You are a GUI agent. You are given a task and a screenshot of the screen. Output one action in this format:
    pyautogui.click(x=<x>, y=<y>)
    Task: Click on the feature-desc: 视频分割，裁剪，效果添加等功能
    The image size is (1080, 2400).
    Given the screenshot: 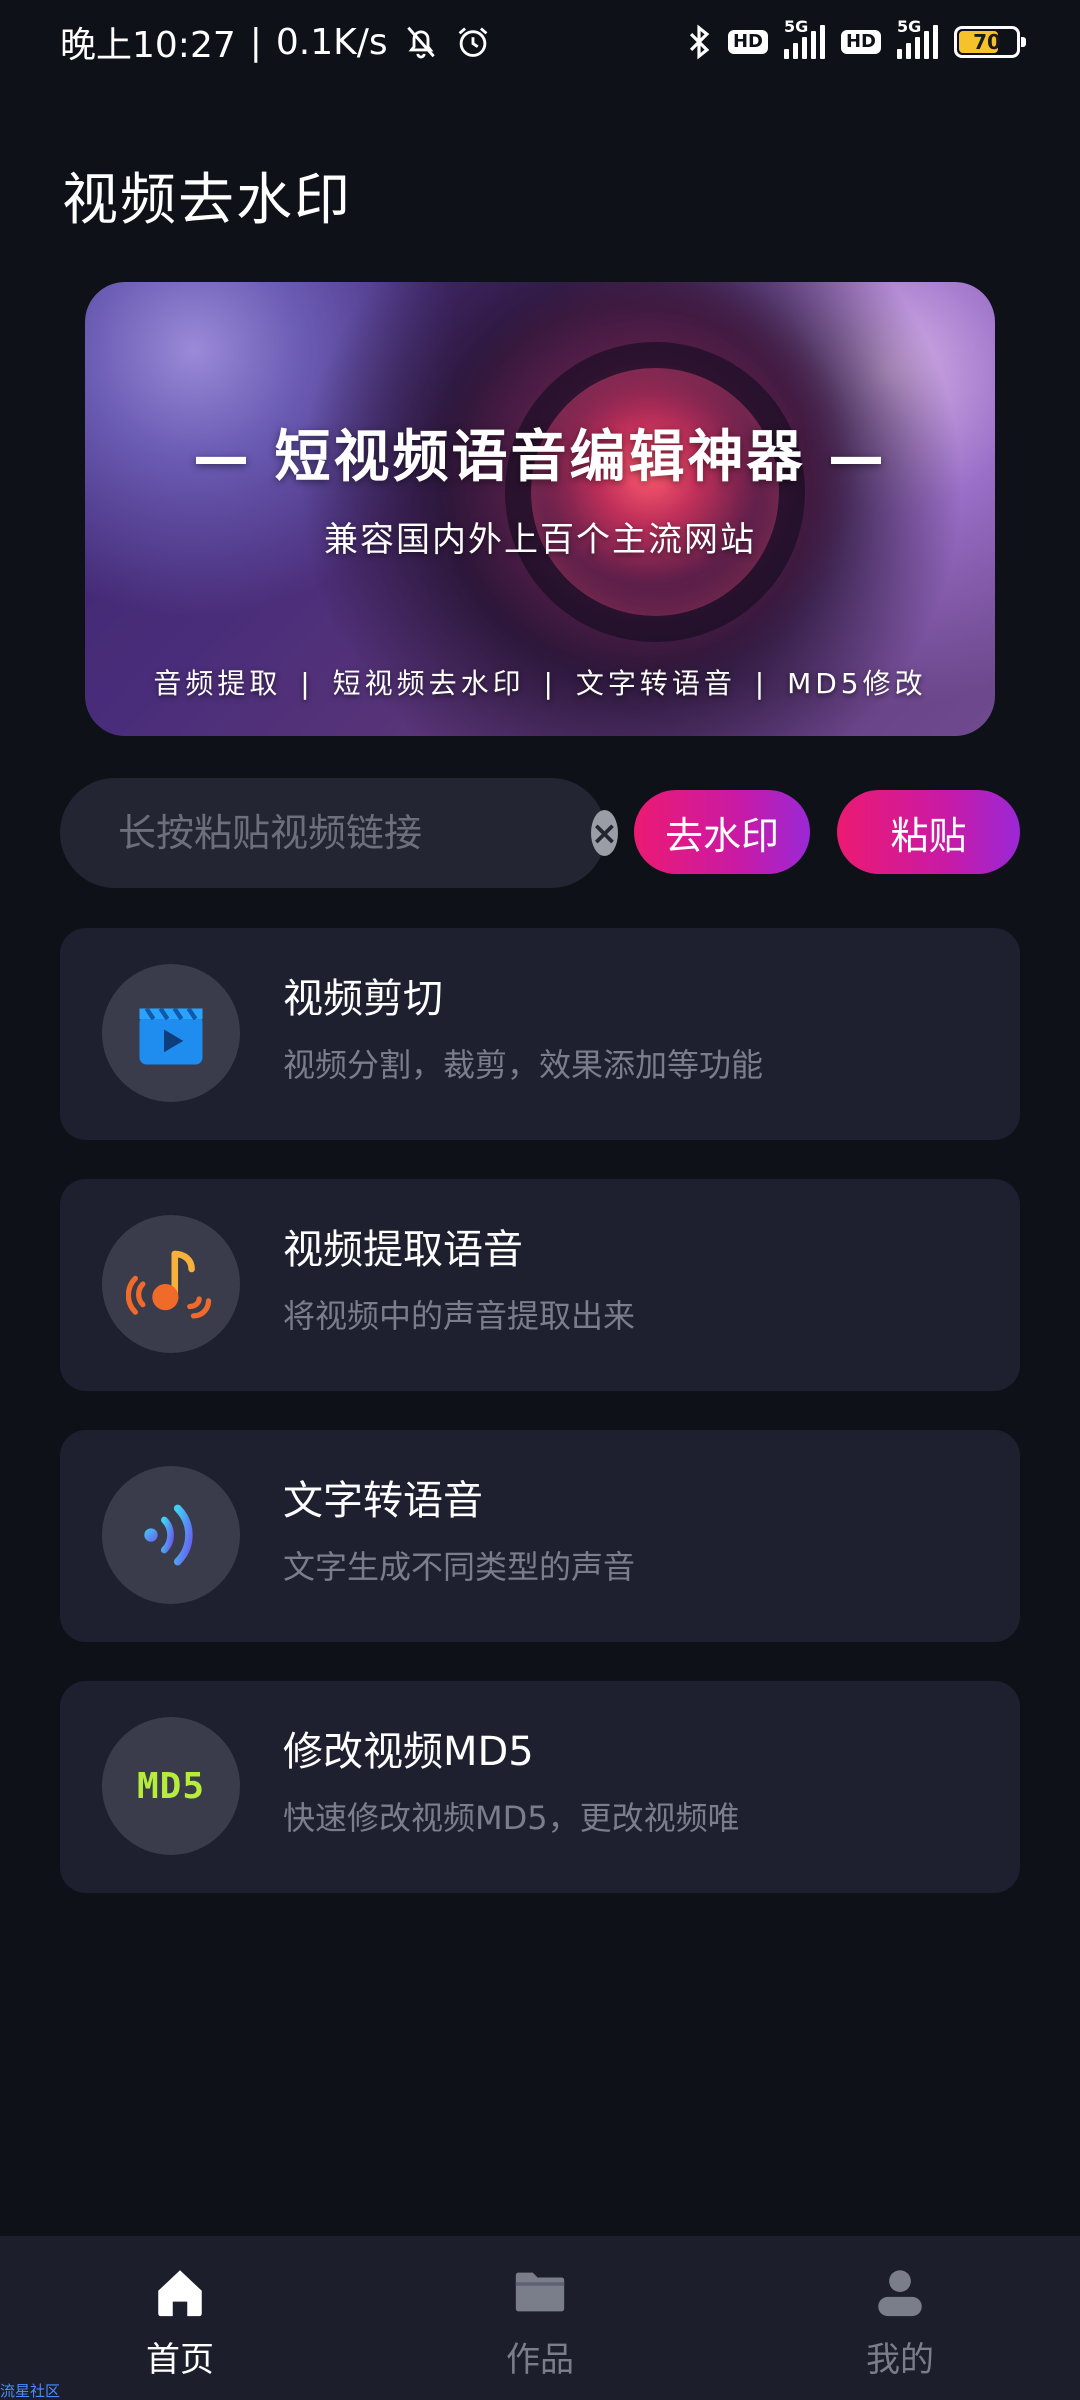 What is the action you would take?
    pyautogui.click(x=523, y=1065)
    